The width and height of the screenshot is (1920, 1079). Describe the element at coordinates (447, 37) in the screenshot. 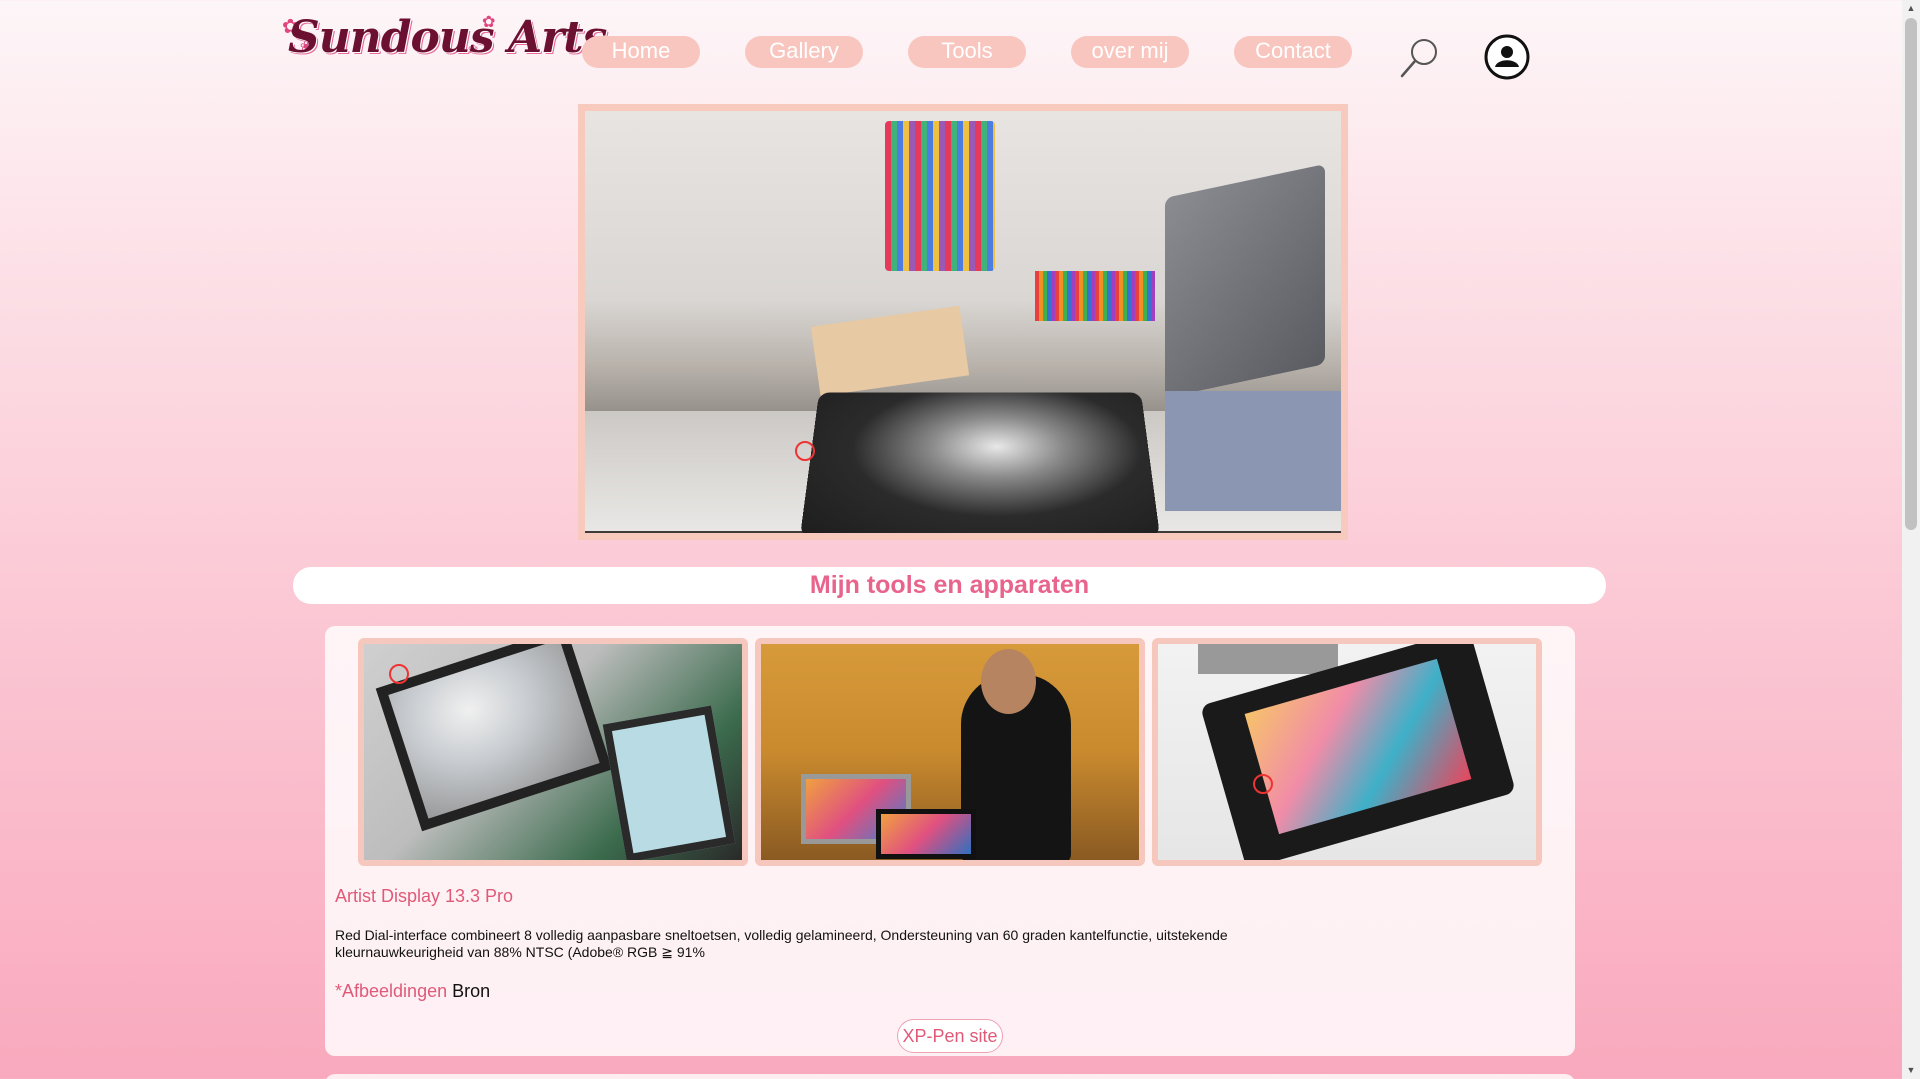

I see `logo-text: Sundous Arts` at that location.